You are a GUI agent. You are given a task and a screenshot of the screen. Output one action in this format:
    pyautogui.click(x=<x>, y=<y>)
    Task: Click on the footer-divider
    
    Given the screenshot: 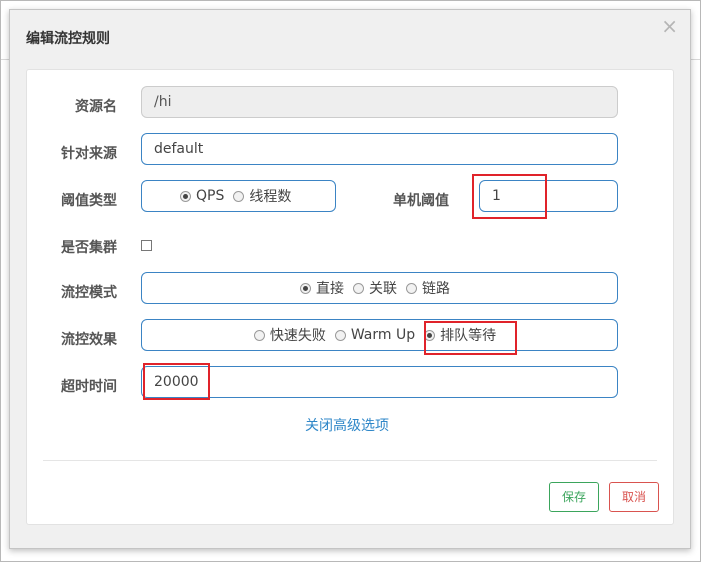 What is the action you would take?
    pyautogui.click(x=350, y=460)
    